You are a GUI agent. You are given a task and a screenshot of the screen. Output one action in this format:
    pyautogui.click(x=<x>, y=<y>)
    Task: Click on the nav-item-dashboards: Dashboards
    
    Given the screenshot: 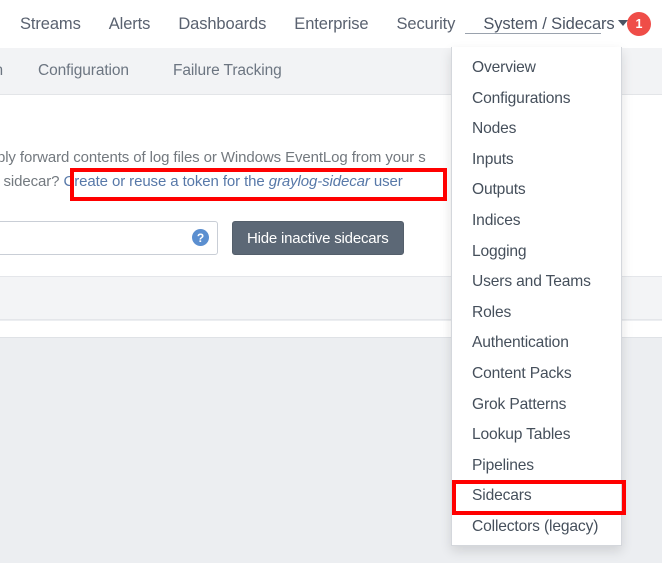 What is the action you would take?
    pyautogui.click(x=222, y=24)
    